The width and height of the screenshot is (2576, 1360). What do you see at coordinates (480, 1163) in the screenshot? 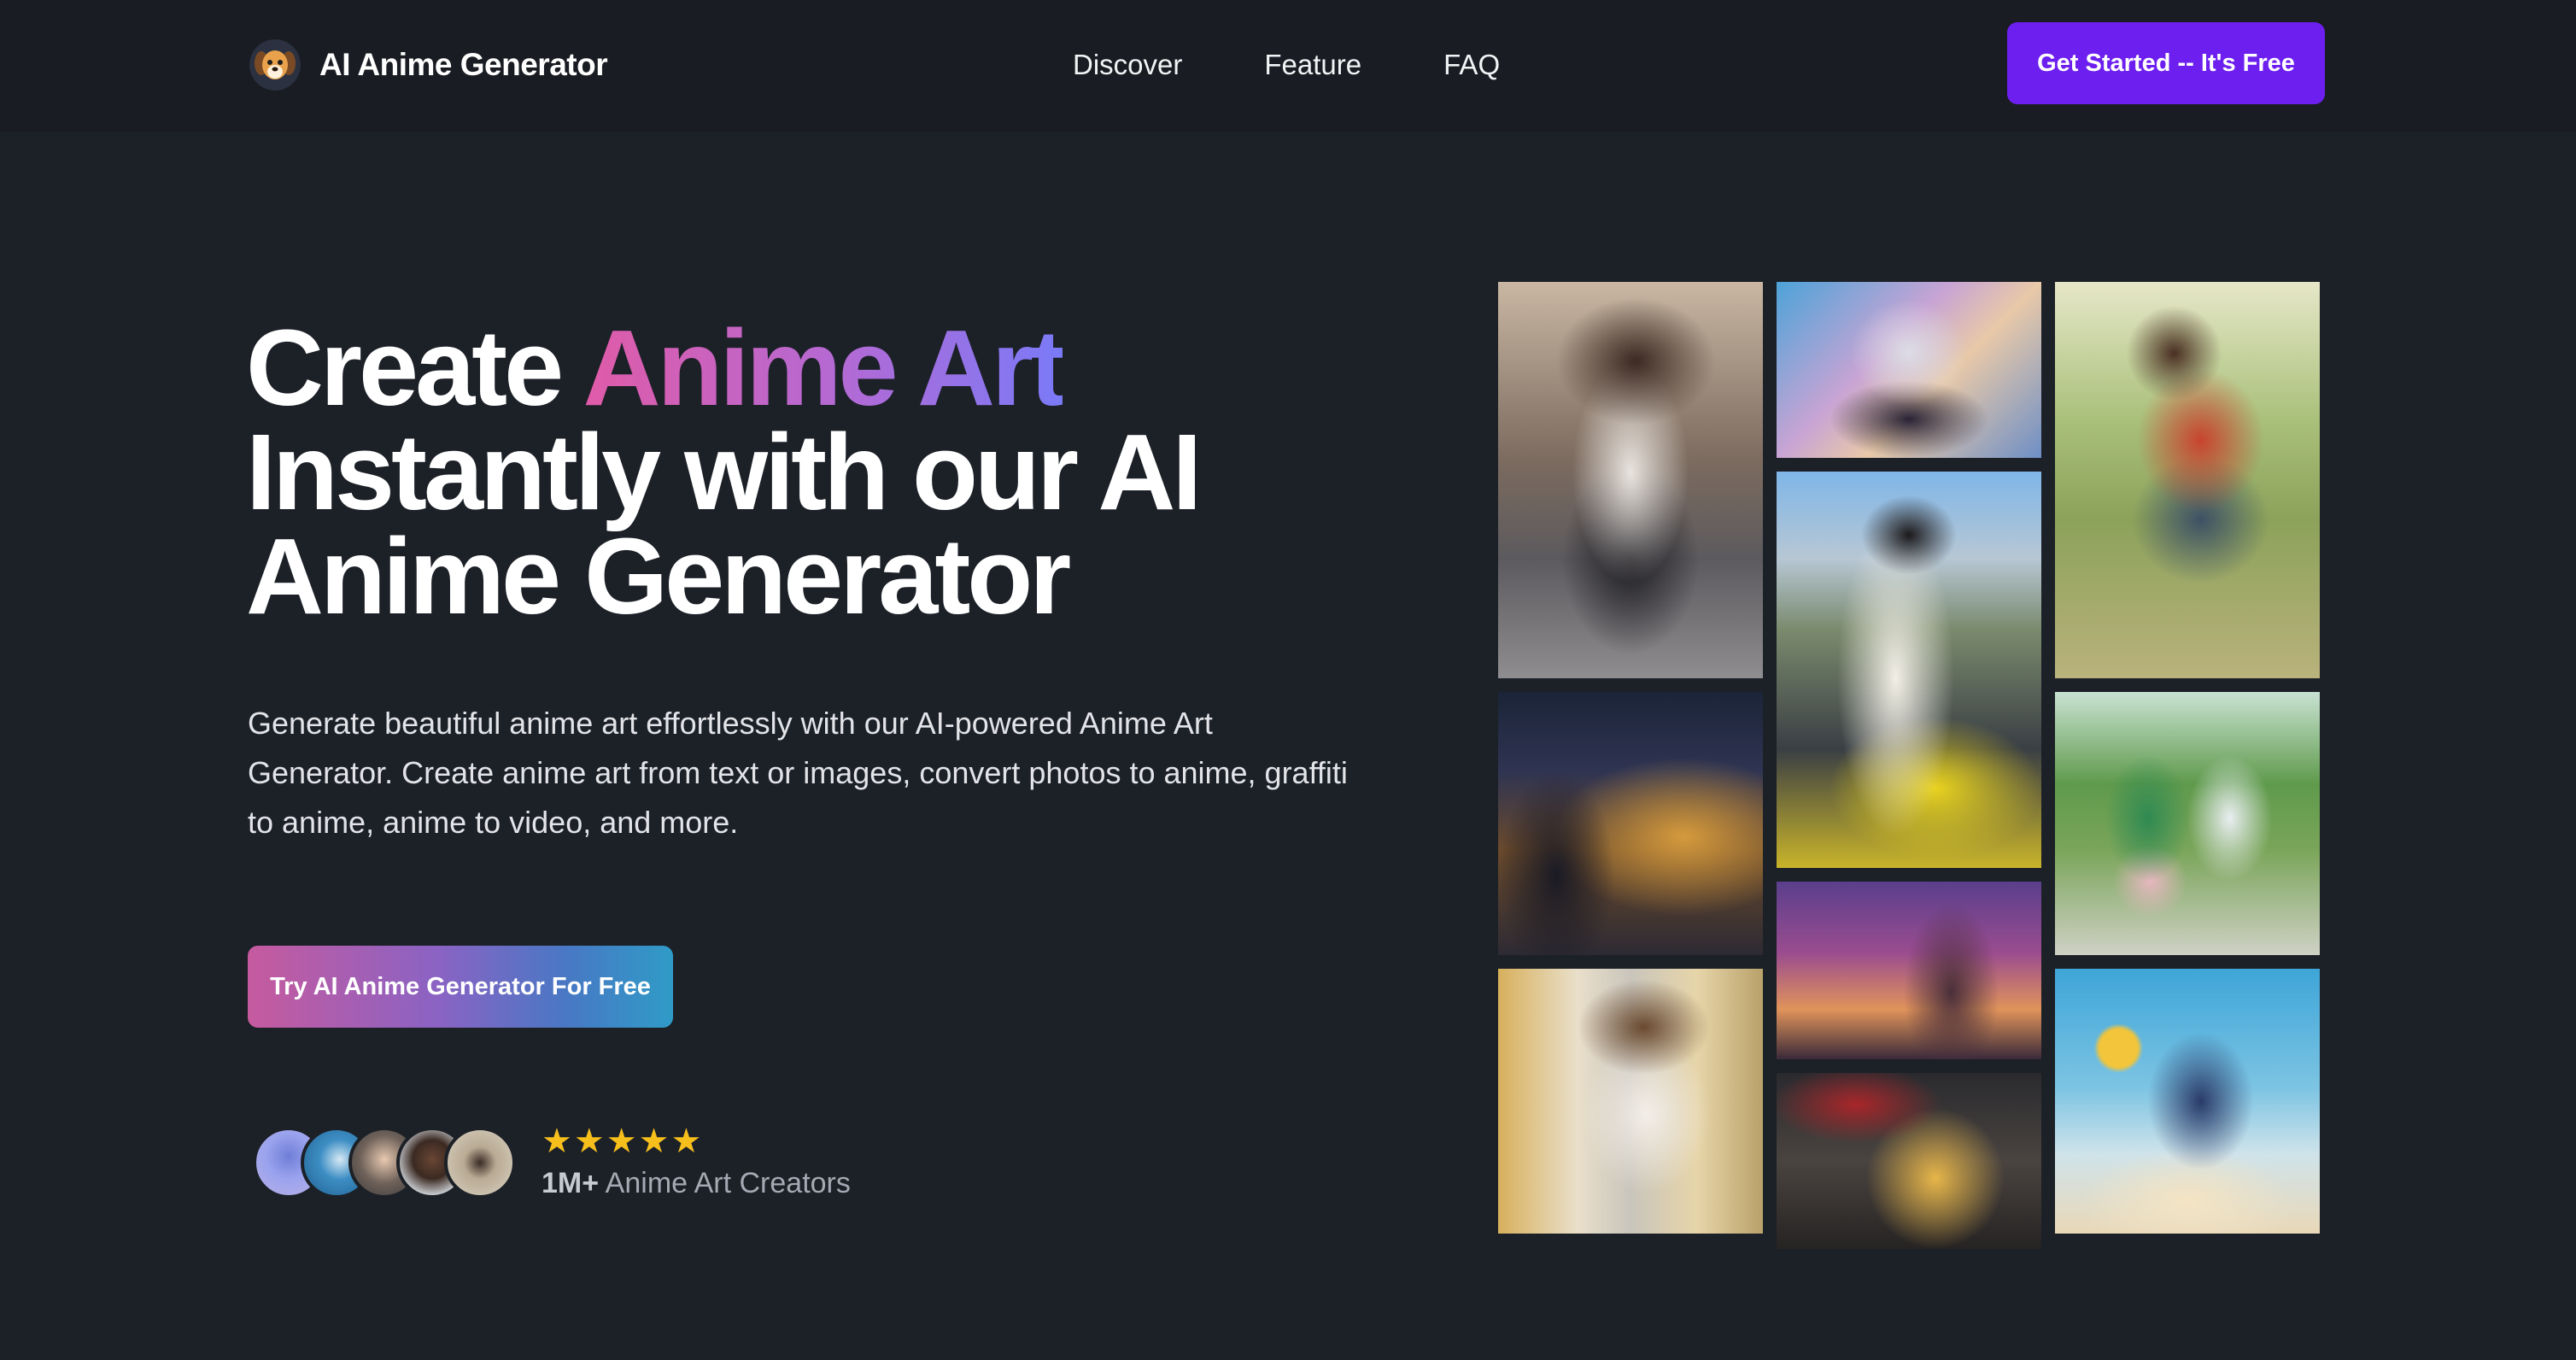
I see `avatar` at bounding box center [480, 1163].